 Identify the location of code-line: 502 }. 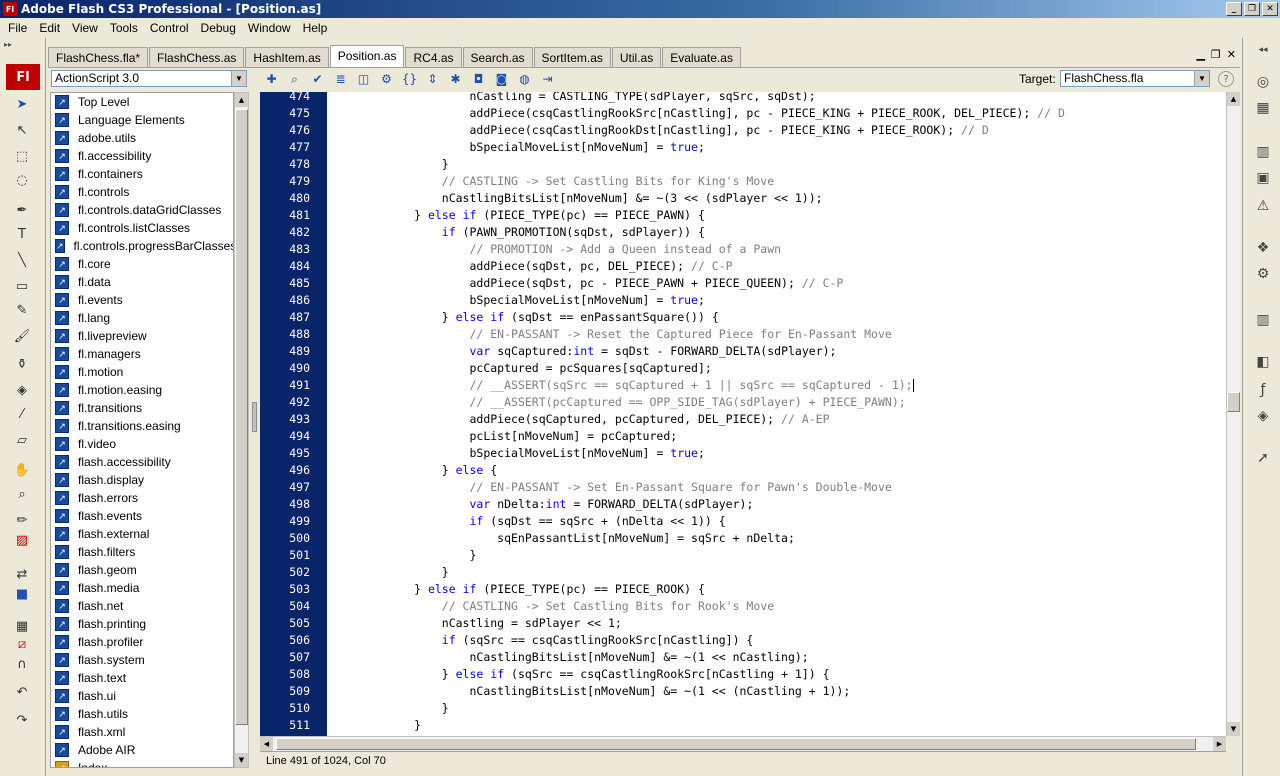
(743, 571).